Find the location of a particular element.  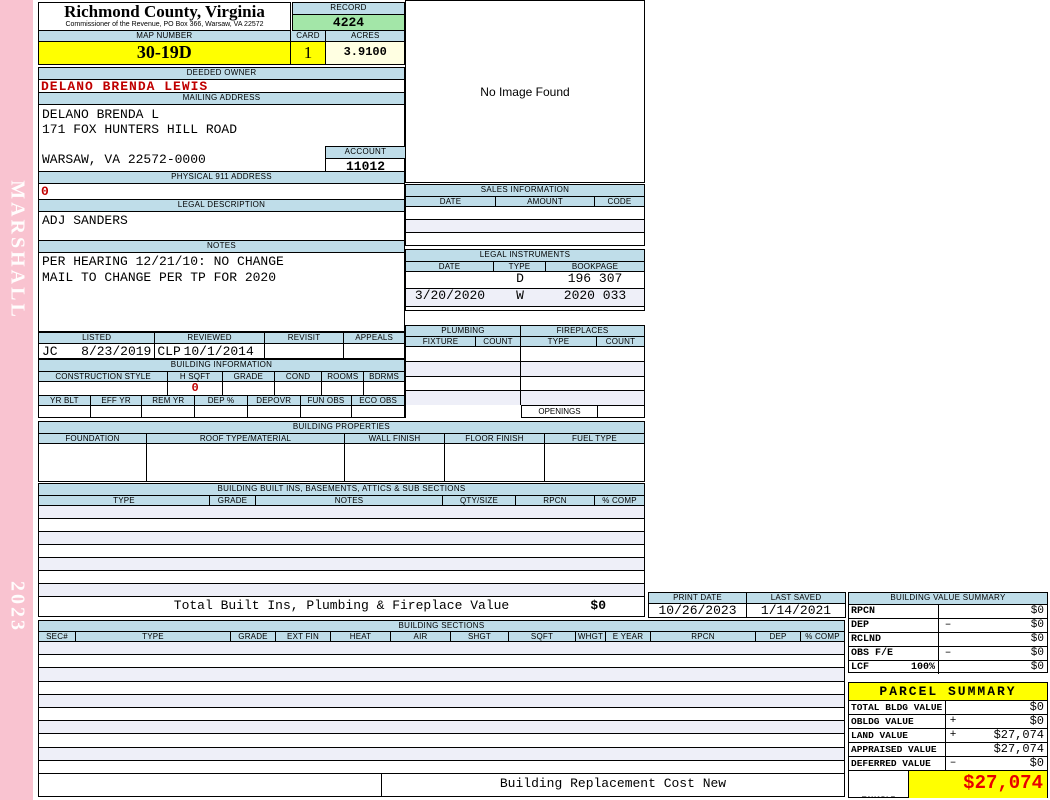

record-box: RECORD 4224 is located at coordinates (348, 16).